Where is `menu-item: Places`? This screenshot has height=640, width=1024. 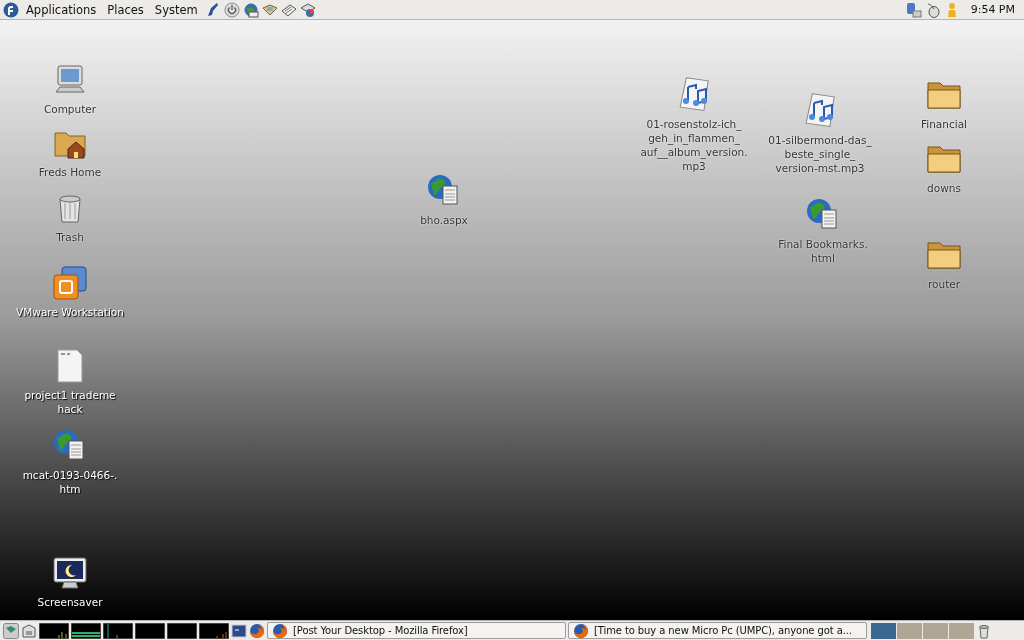
menu-item: Places is located at coordinates (125, 9).